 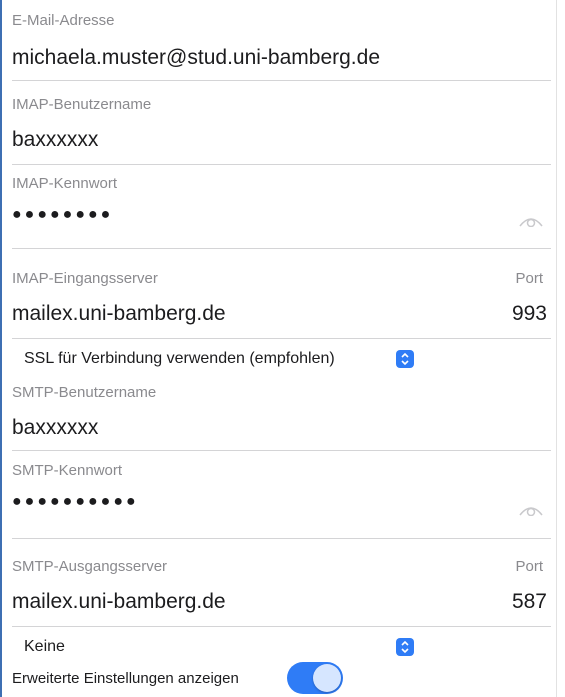 I want to click on smtp-security-select: Keine, so click(x=44, y=647).